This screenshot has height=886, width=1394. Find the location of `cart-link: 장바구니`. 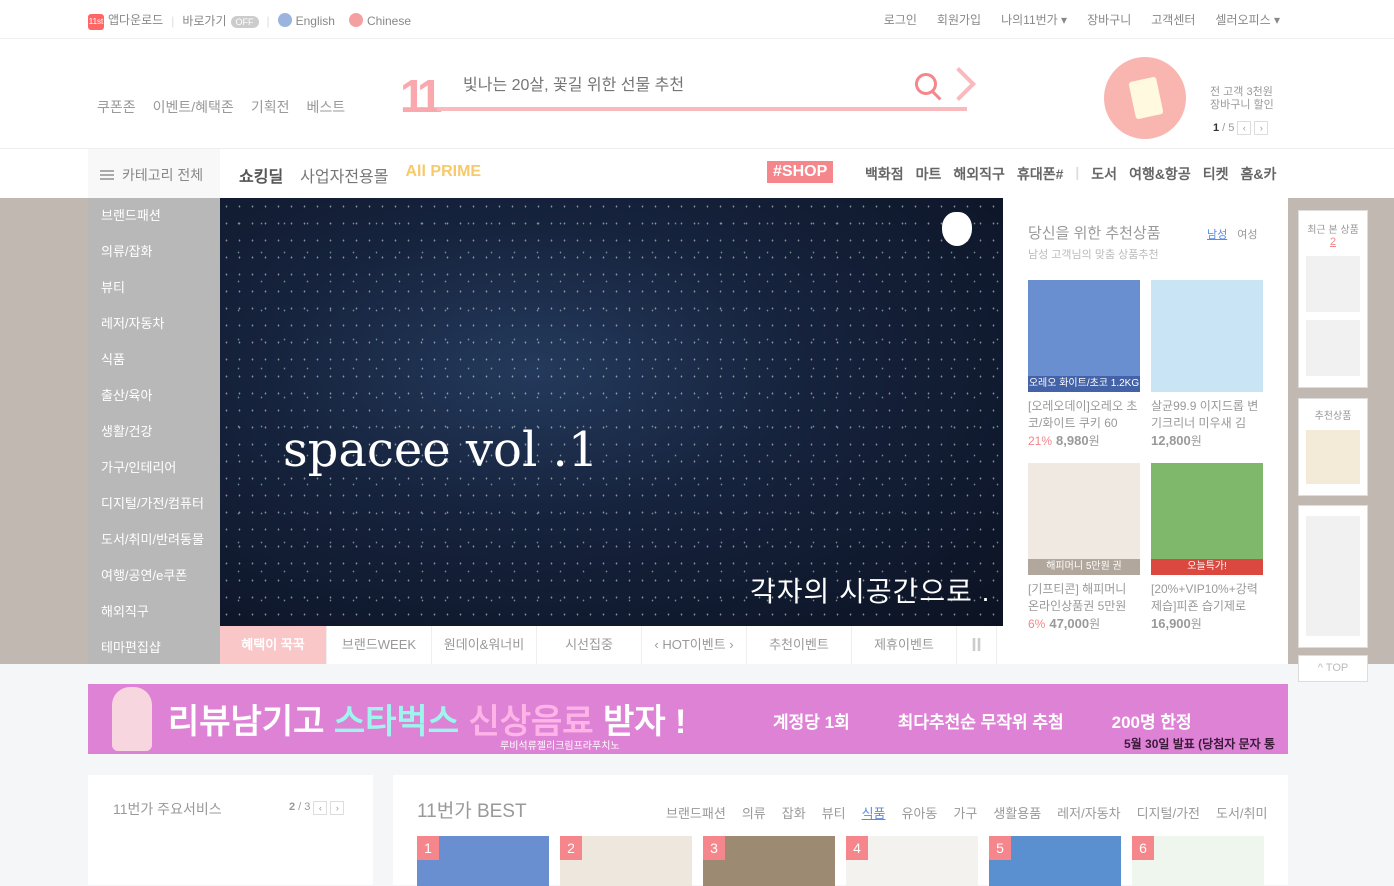

cart-link: 장바구니 is located at coordinates (1109, 19).